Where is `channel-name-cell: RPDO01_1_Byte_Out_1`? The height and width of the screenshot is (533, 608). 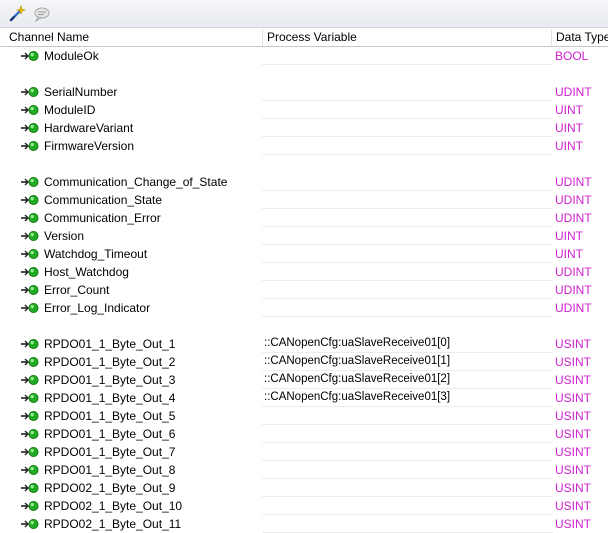 channel-name-cell: RPDO01_1_Byte_Out_1 is located at coordinates (131, 344).